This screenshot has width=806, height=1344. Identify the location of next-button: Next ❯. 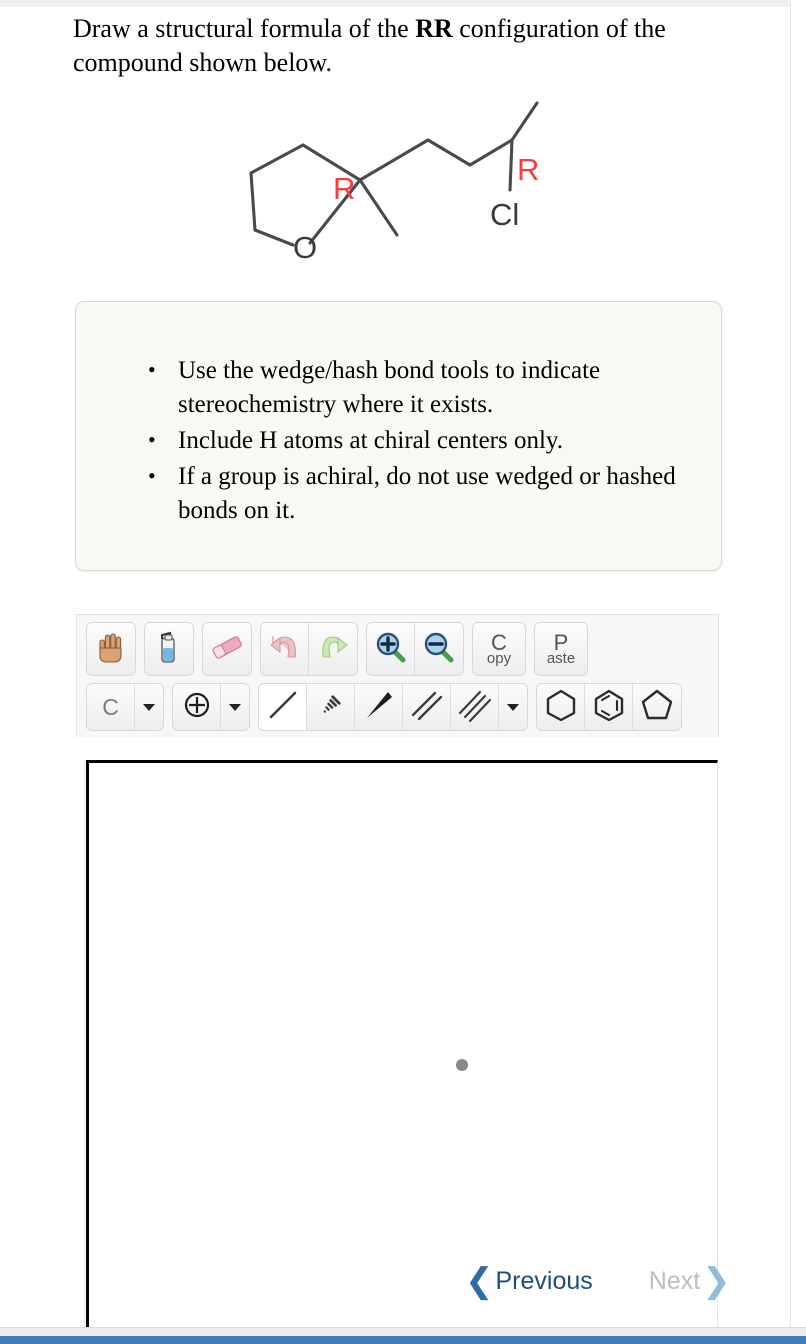
(690, 1281).